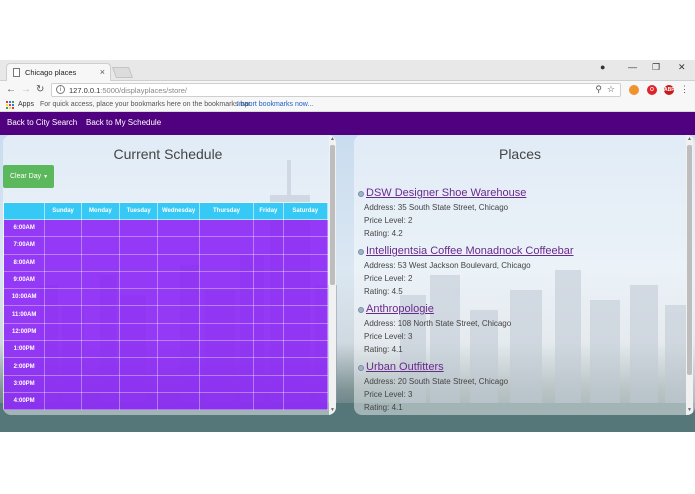  I want to click on zoom-search-icon: ⚲, so click(598, 89).